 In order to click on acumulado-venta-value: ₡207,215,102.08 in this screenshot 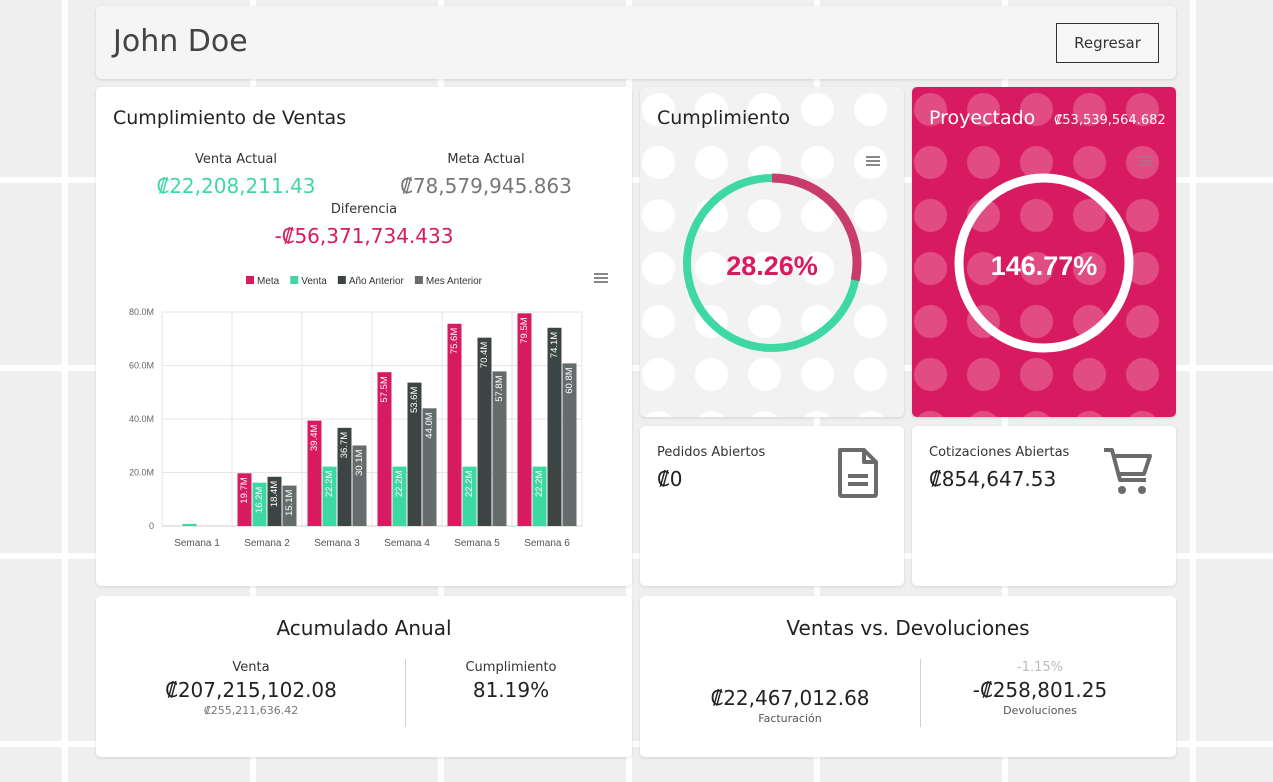, I will do `click(251, 690)`.